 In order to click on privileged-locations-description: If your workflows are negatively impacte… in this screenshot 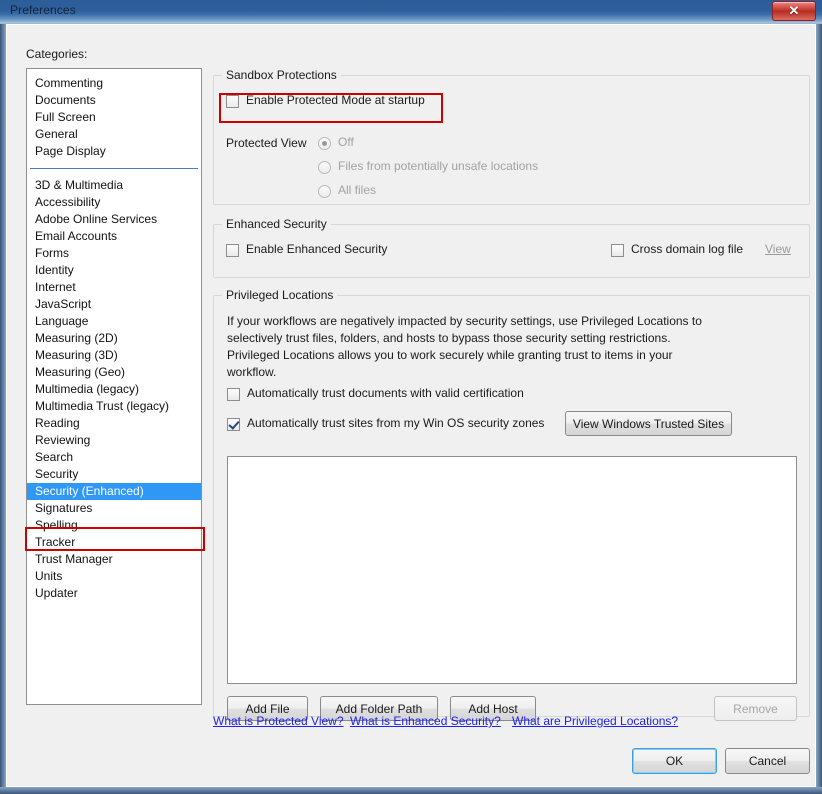, I will do `click(464, 346)`.